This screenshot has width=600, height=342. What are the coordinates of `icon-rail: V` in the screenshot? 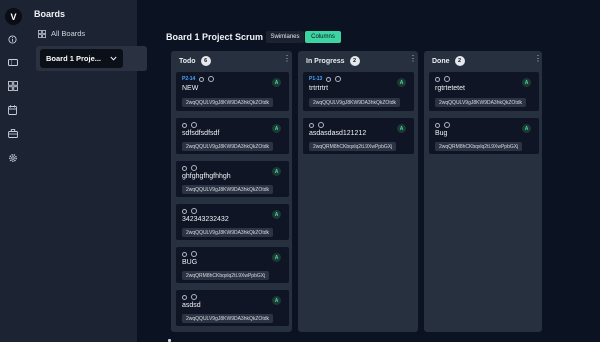 It's located at (12, 171).